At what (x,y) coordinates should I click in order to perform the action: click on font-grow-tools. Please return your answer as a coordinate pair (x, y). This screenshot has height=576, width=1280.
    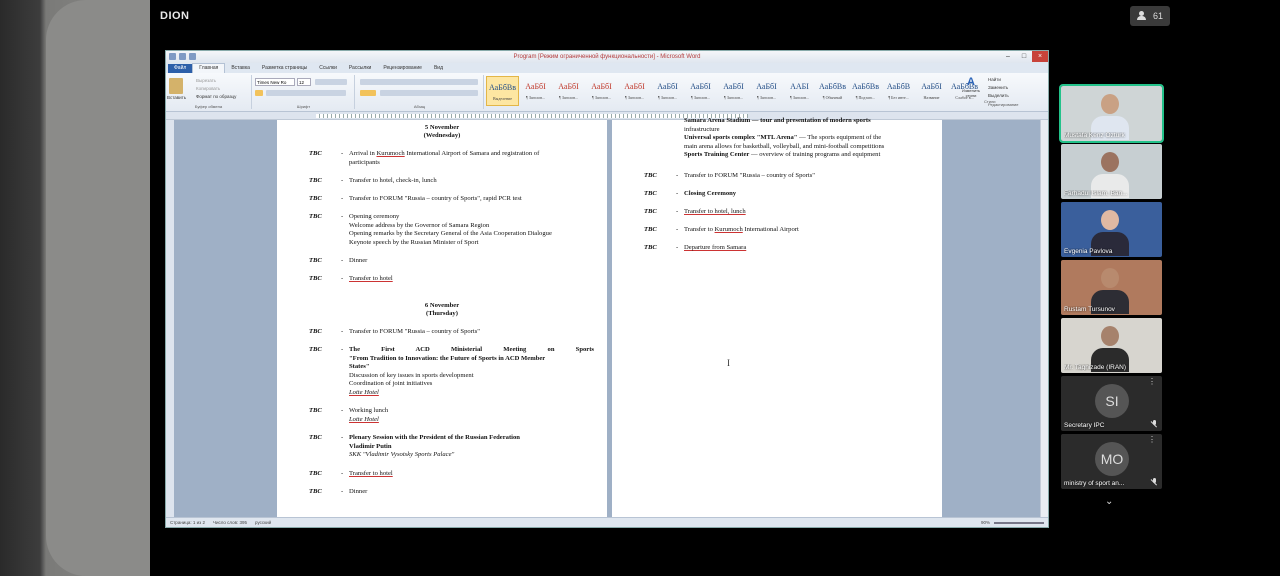
    Looking at the image, I should click on (331, 82).